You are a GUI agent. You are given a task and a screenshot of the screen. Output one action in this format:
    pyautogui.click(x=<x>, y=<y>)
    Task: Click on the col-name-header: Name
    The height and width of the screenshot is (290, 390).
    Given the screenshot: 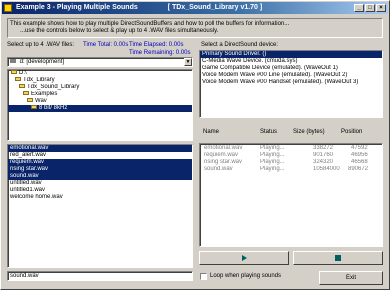 What is the action you would take?
    pyautogui.click(x=211, y=132)
    